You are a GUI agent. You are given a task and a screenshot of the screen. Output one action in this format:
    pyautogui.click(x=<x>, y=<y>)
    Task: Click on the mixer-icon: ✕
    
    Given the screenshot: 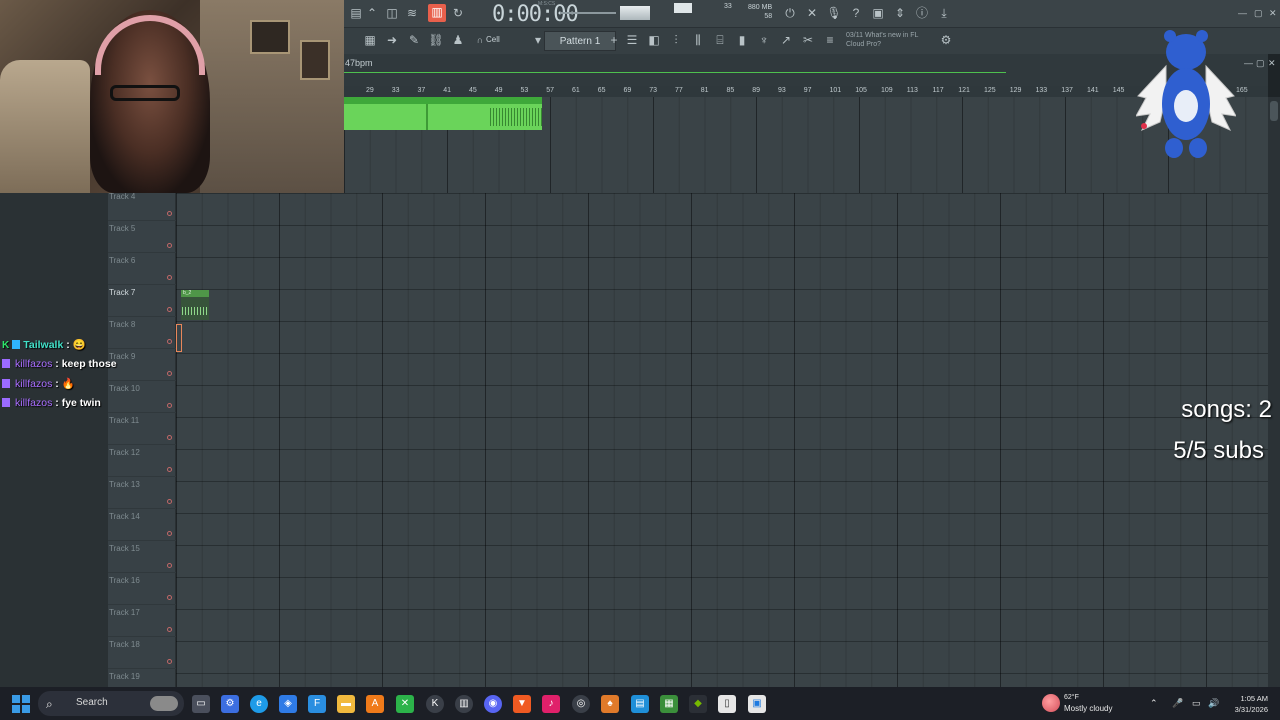 What is the action you would take?
    pyautogui.click(x=812, y=13)
    